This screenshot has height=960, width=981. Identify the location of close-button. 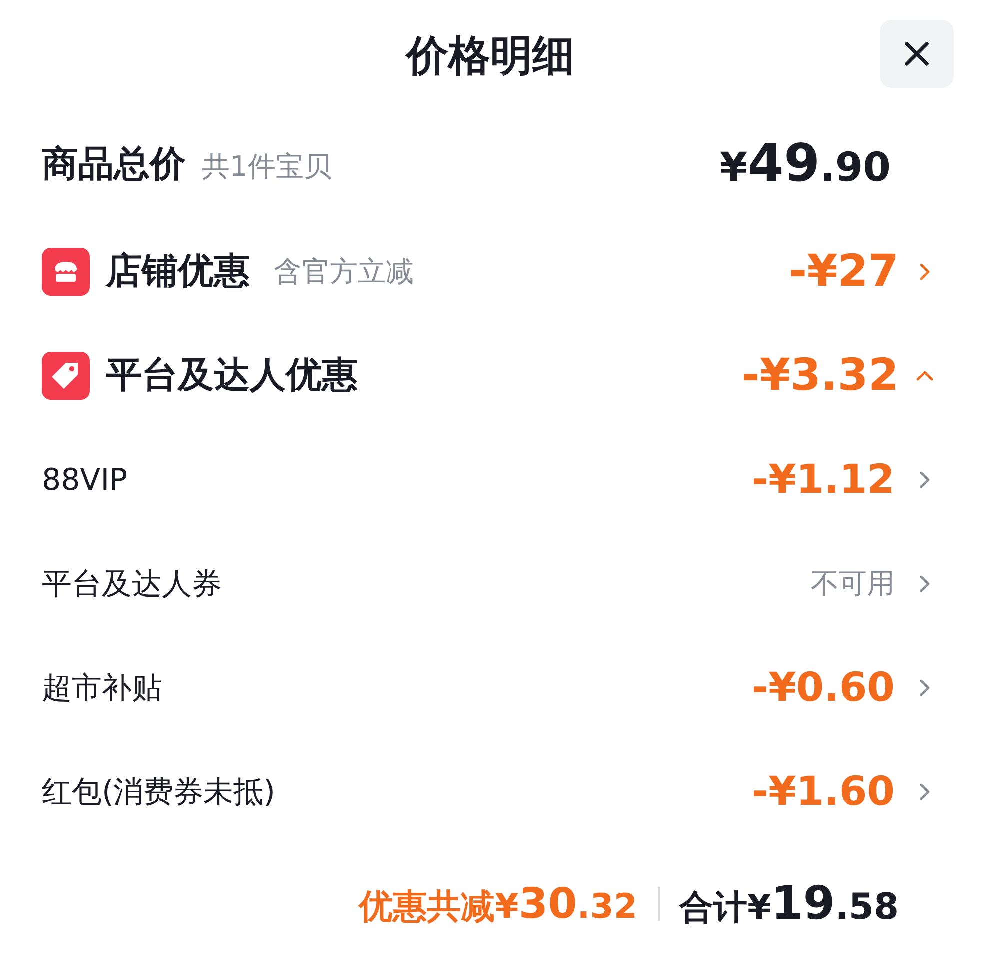
(917, 54).